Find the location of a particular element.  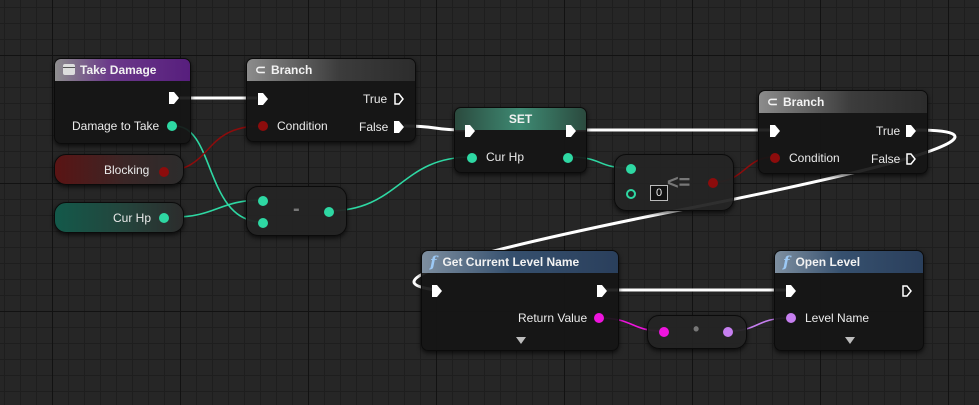

node-title: Open Level is located at coordinates (828, 262).